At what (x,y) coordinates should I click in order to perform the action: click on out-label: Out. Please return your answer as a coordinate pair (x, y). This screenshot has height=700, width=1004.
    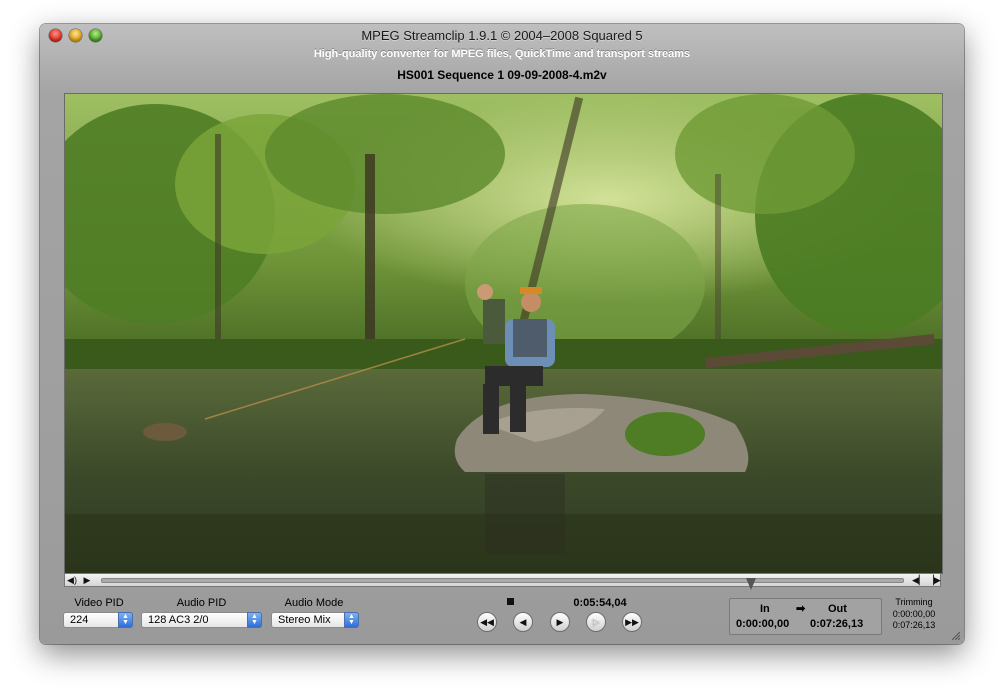
    Looking at the image, I should click on (837, 609).